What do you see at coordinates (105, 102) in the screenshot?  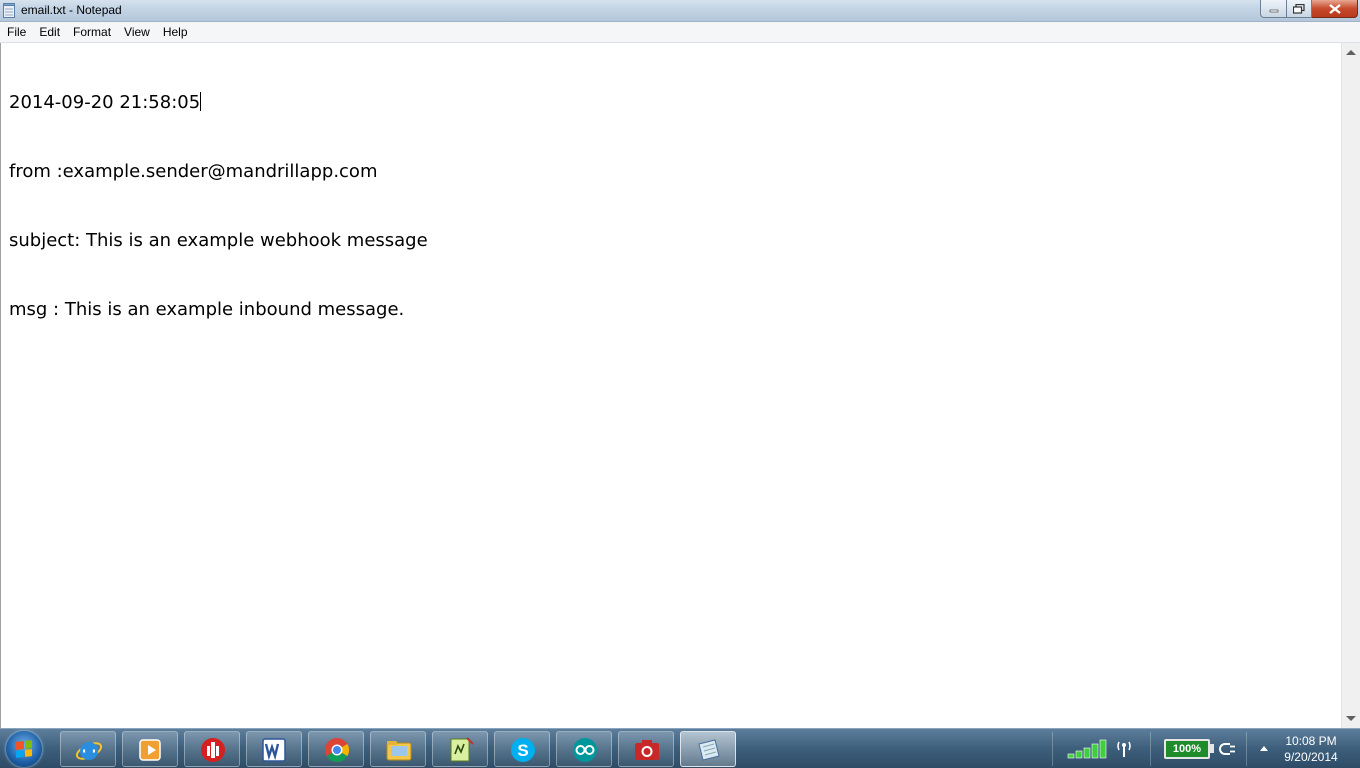 I see `document-line-text: 2014-09-20 21:58:05` at bounding box center [105, 102].